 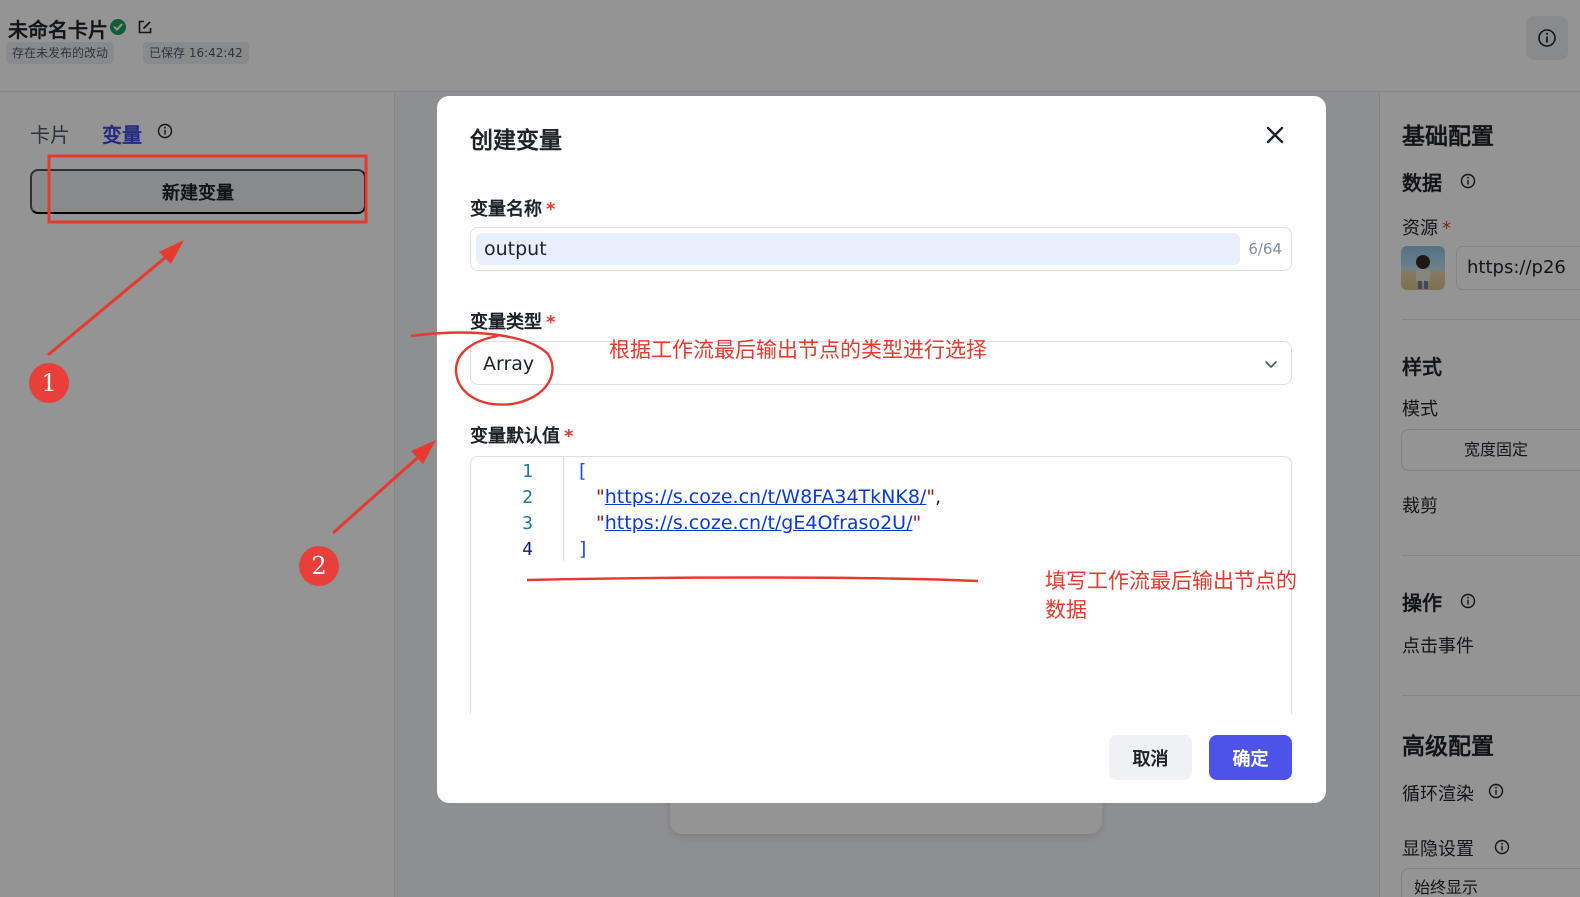 What do you see at coordinates (516, 141) in the screenshot?
I see `dialog-title: 创建变量` at bounding box center [516, 141].